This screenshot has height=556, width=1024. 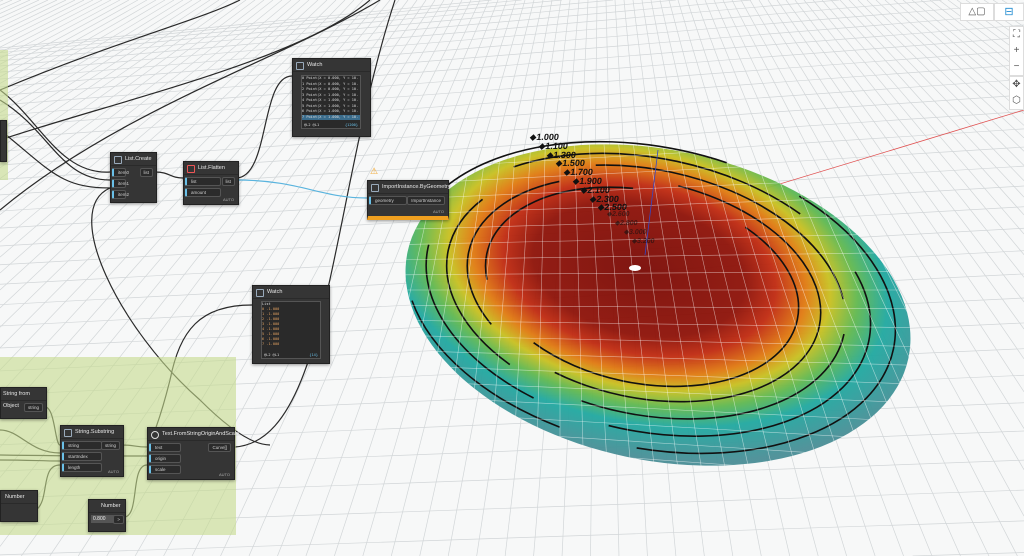 I want to click on watch-item: 4 Point(X = 1.000, Y = 10., so click(x=330, y=100).